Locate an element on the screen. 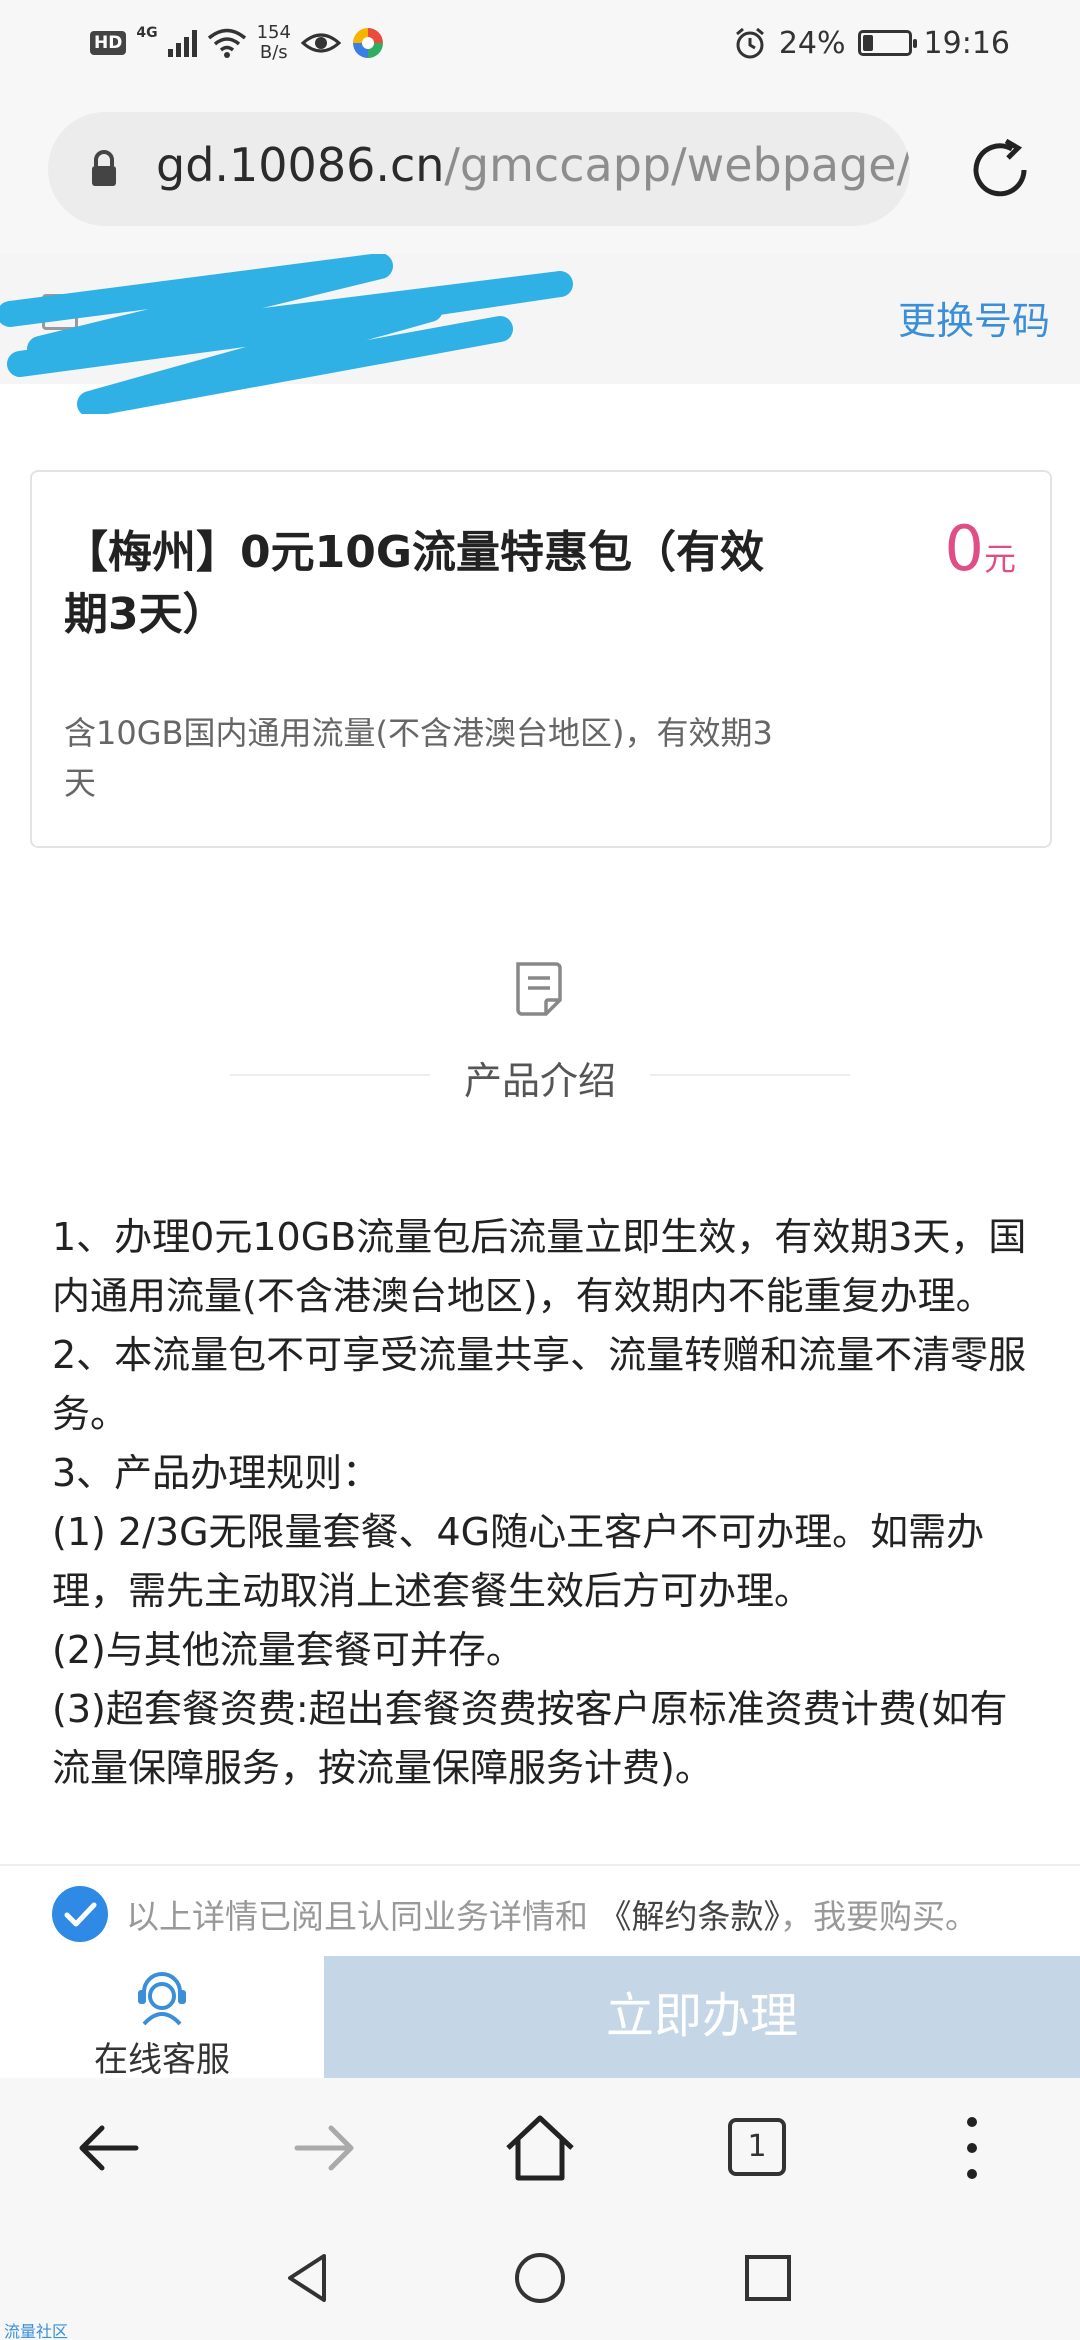  change-number-link: 更换号码 is located at coordinates (974, 317).